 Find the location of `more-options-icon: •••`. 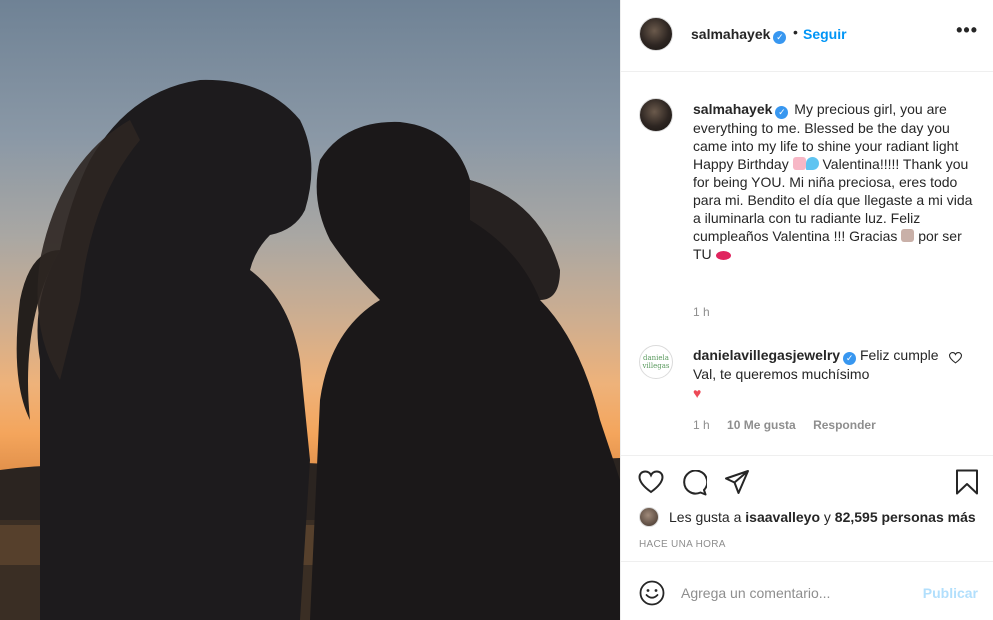

more-options-icon: ••• is located at coordinates (967, 30).